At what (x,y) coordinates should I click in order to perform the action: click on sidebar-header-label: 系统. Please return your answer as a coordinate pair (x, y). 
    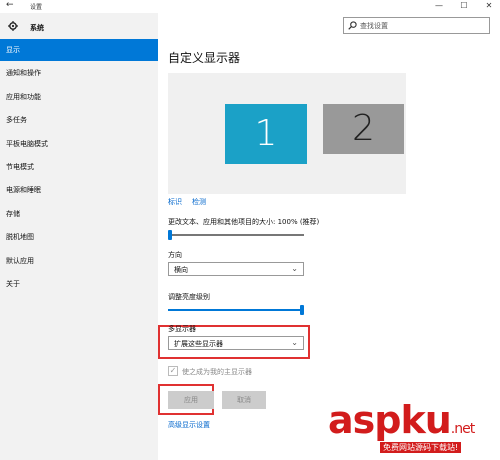
    Looking at the image, I should click on (37, 28).